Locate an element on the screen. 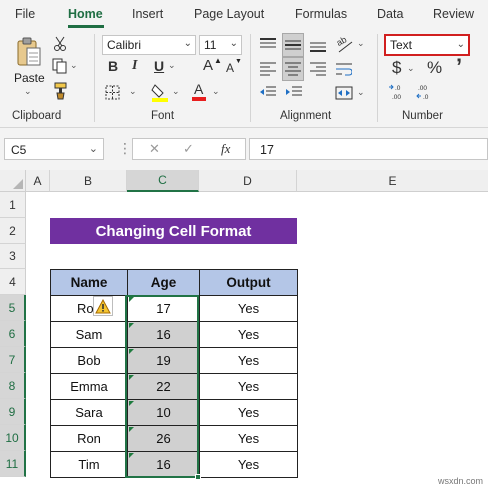 This screenshot has height=487, width=488. column-header-d: D is located at coordinates (248, 181).